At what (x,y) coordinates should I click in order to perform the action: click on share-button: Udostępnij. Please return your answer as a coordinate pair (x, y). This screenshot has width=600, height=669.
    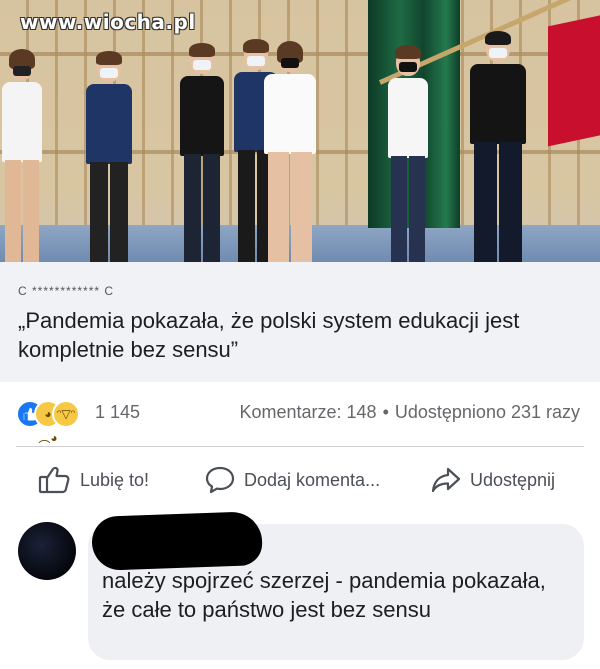
    Looking at the image, I should click on (492, 480).